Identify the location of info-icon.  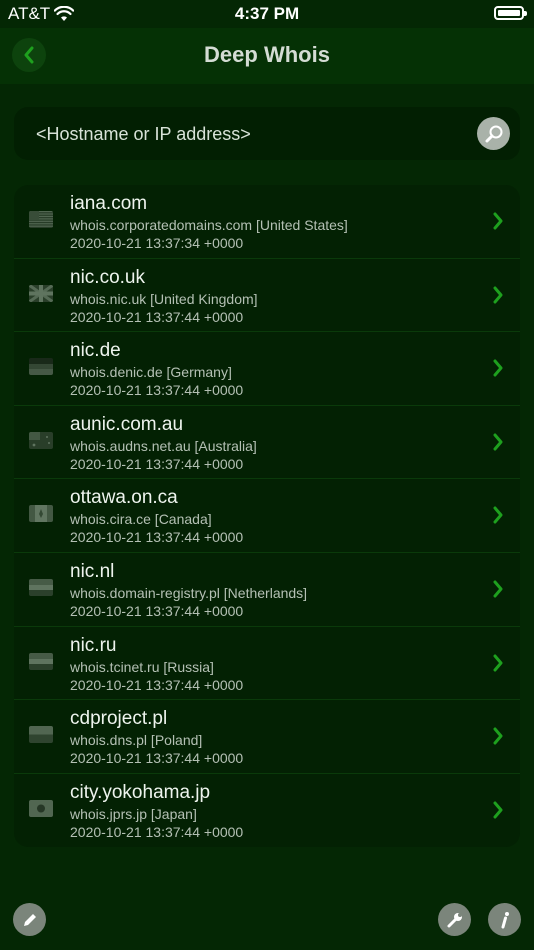
(505, 919).